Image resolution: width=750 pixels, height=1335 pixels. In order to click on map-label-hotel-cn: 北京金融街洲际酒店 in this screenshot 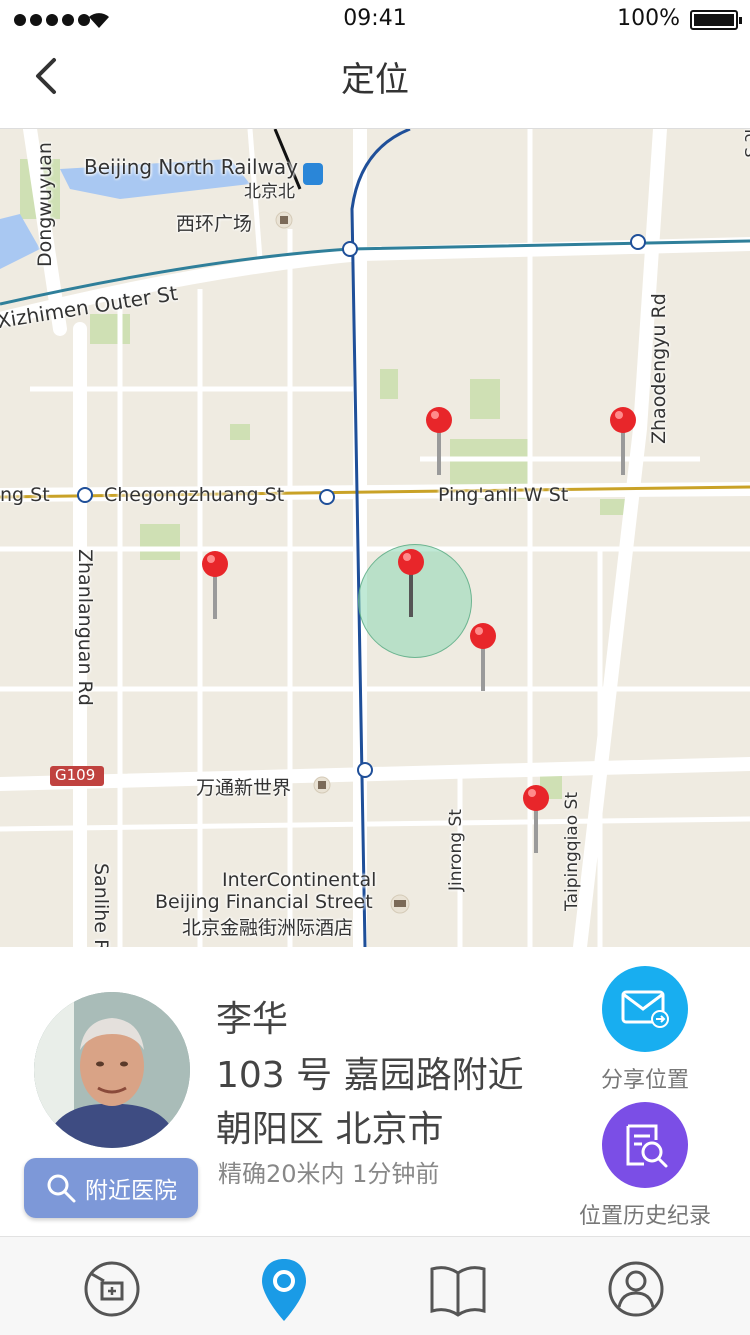, I will do `click(268, 928)`.